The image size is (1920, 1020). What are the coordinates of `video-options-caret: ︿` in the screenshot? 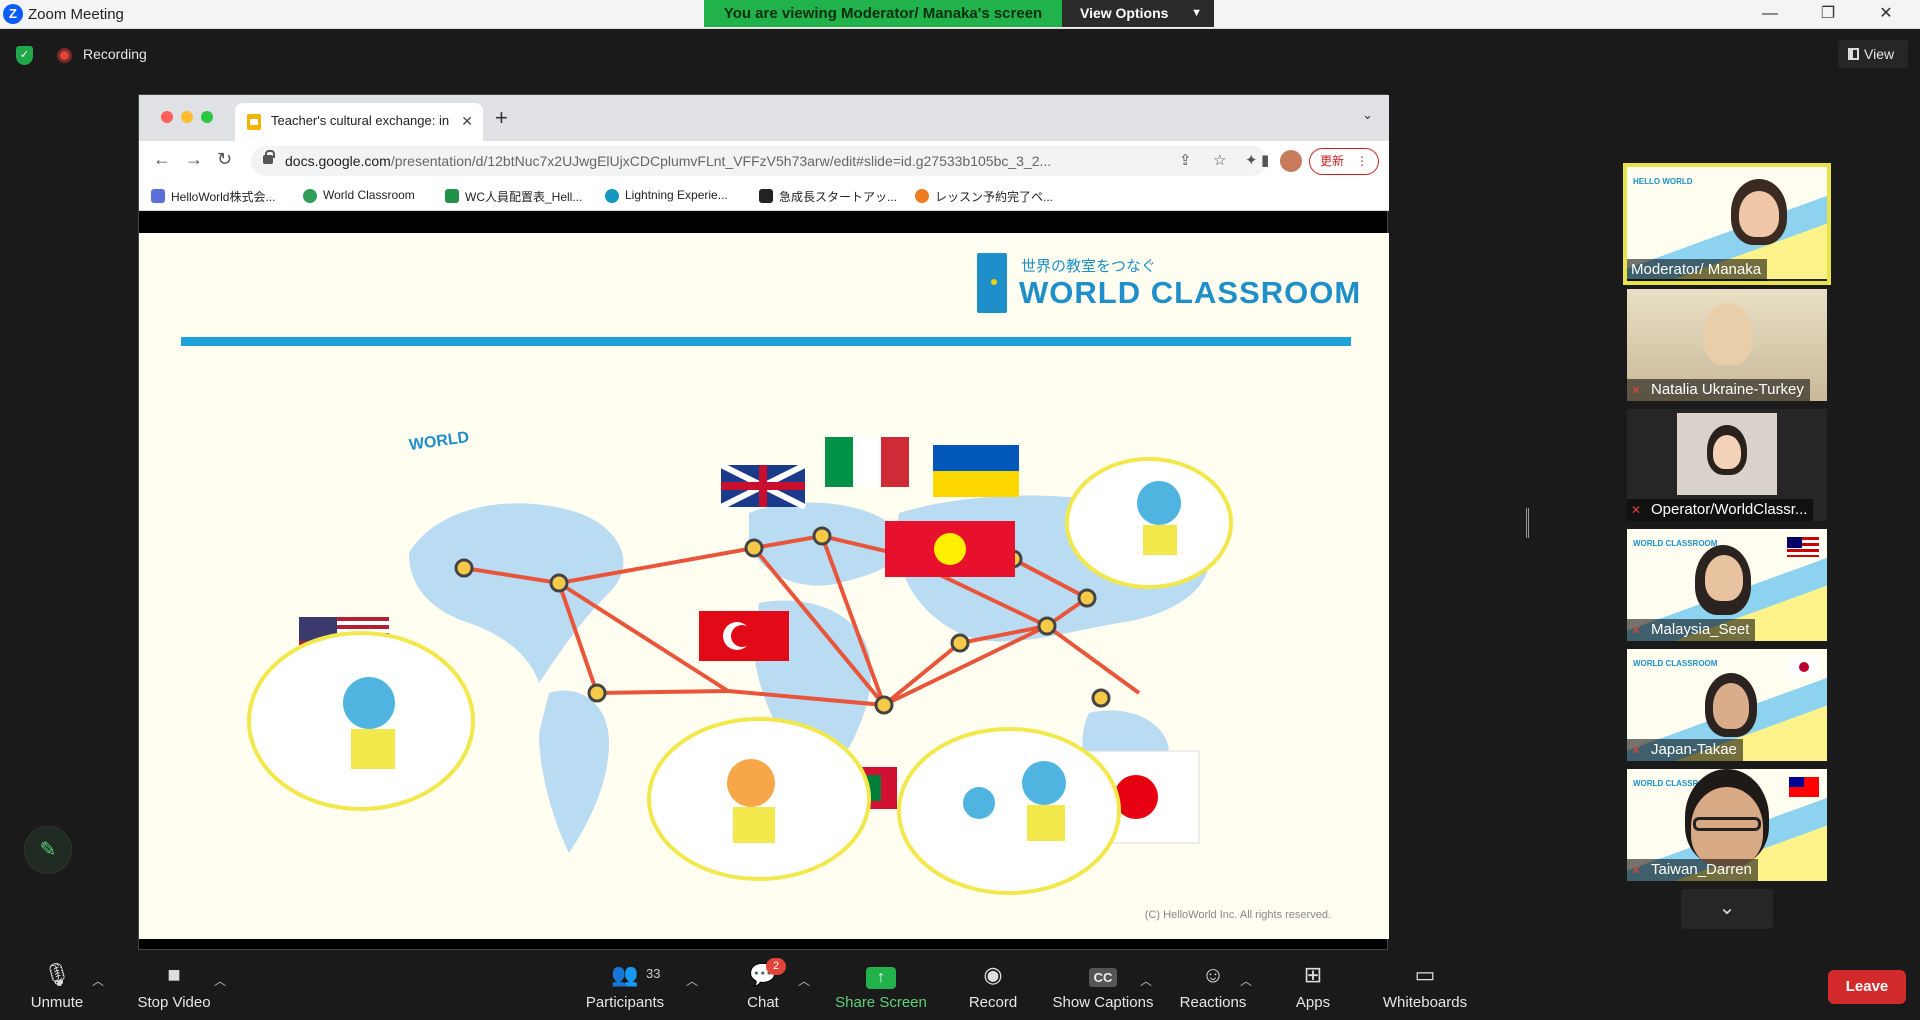 It's located at (220, 980).